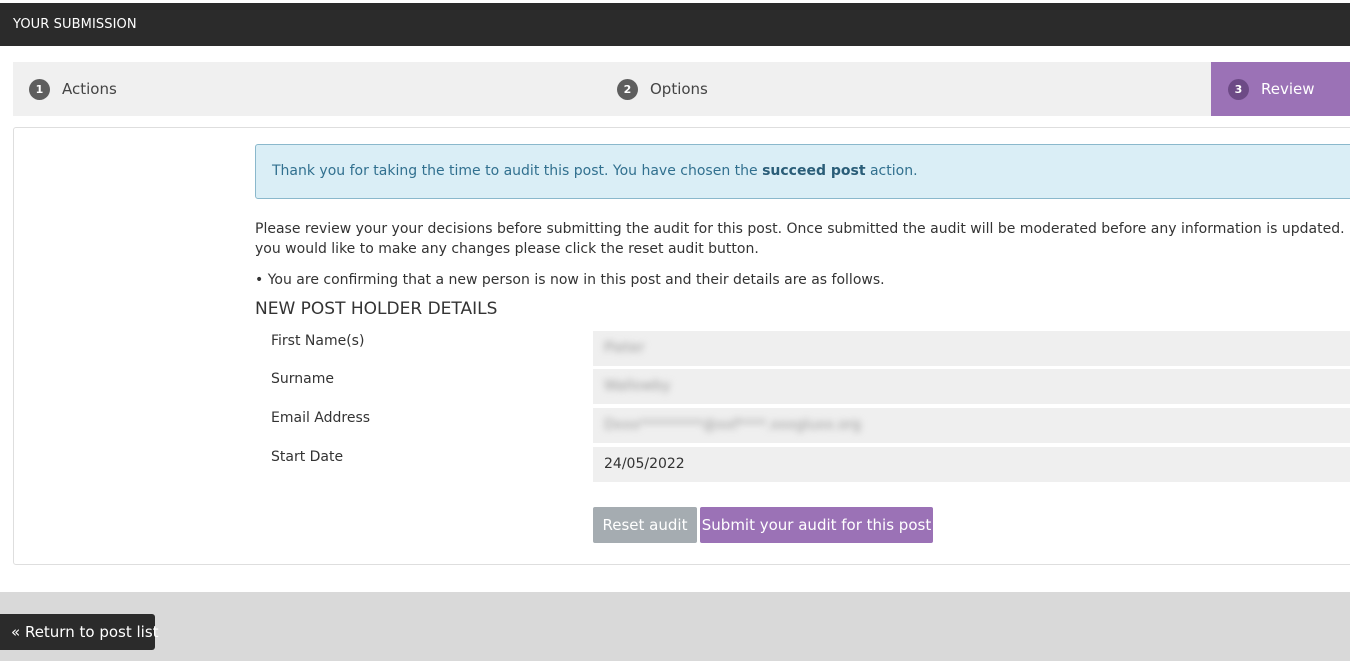  What do you see at coordinates (75, 24) in the screenshot?
I see `page-title: YOUR SUBMISSION` at bounding box center [75, 24].